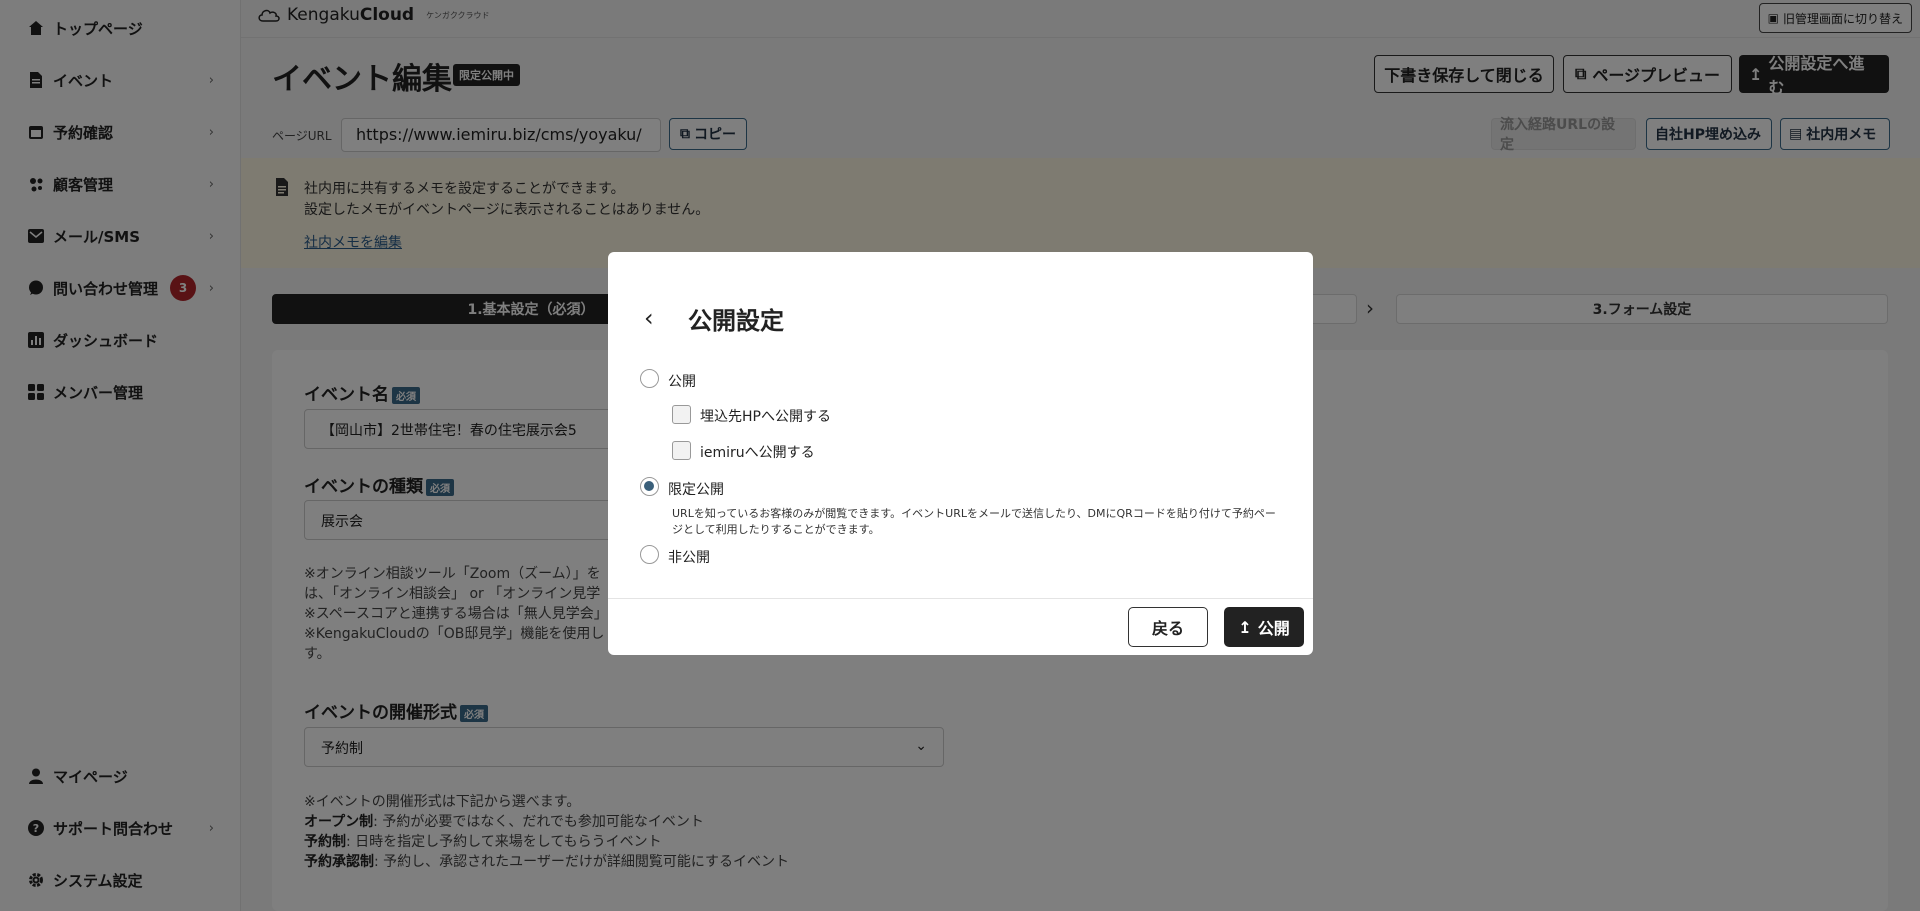  Describe the element at coordinates (1264, 627) in the screenshot. I see `modal-publish-button: ↥ 公開` at that location.